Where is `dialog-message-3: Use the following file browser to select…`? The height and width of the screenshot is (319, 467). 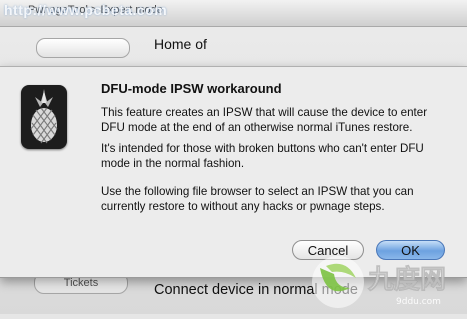 dialog-message-3: Use the following file browser to select… is located at coordinates (257, 199).